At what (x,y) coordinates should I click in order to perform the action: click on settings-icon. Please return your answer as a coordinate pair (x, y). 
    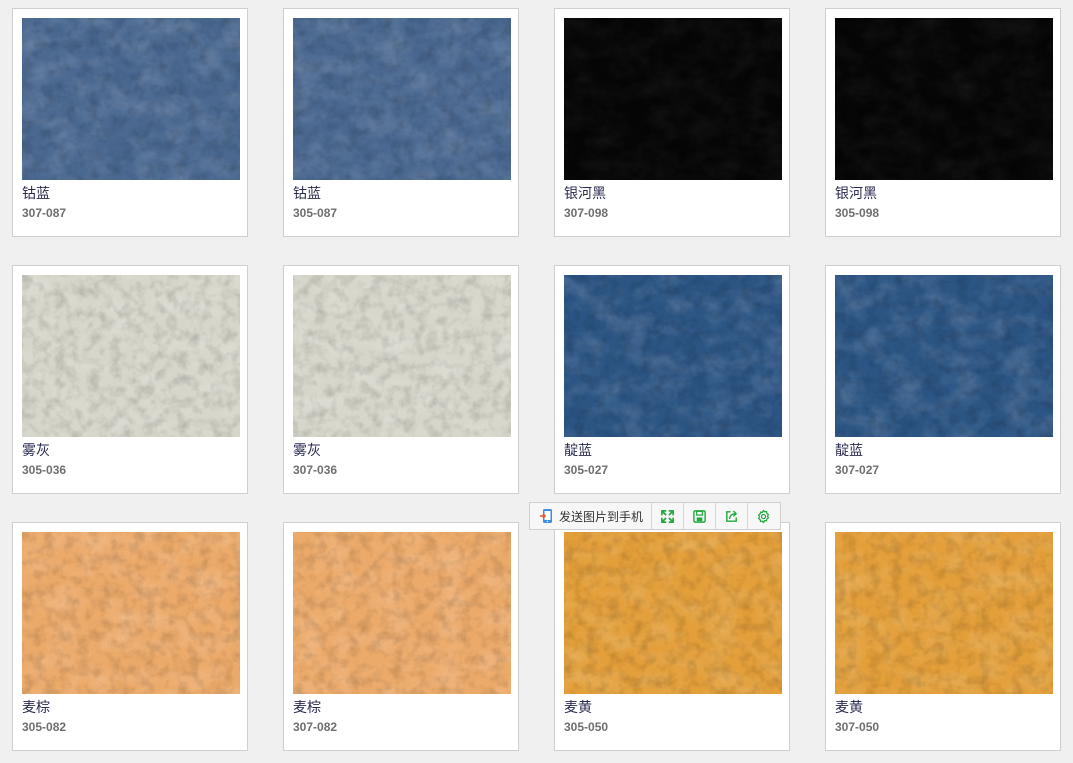
    Looking at the image, I should click on (763, 516).